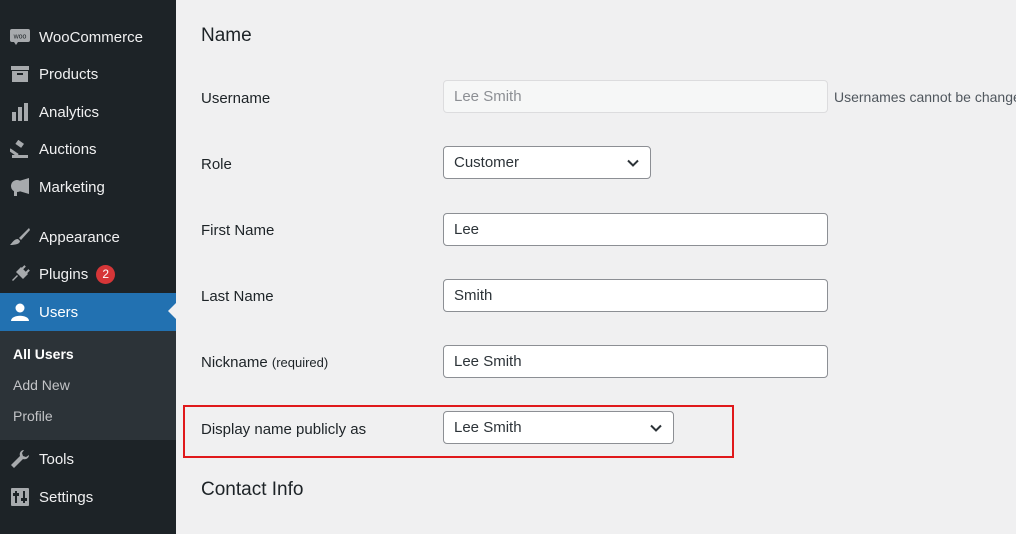  What do you see at coordinates (41, 385) in the screenshot?
I see `submenu-add-new: Add New` at bounding box center [41, 385].